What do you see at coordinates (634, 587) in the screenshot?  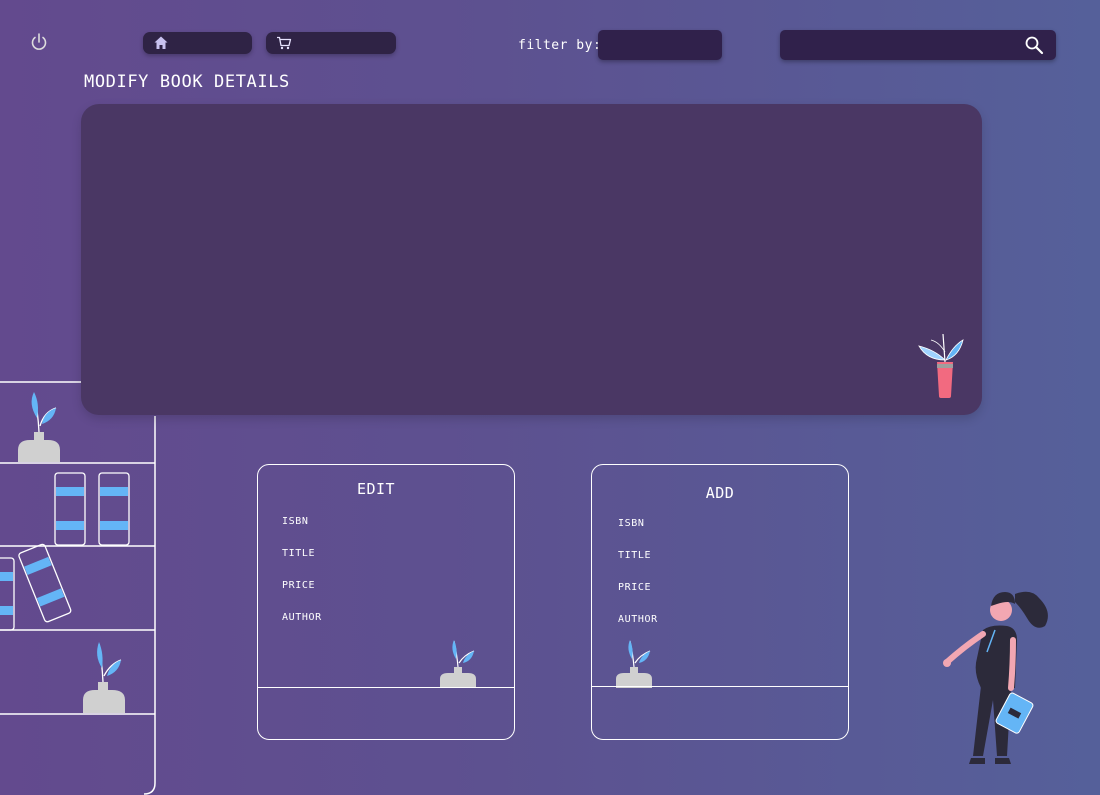 I see `add-price-field: PRICE` at bounding box center [634, 587].